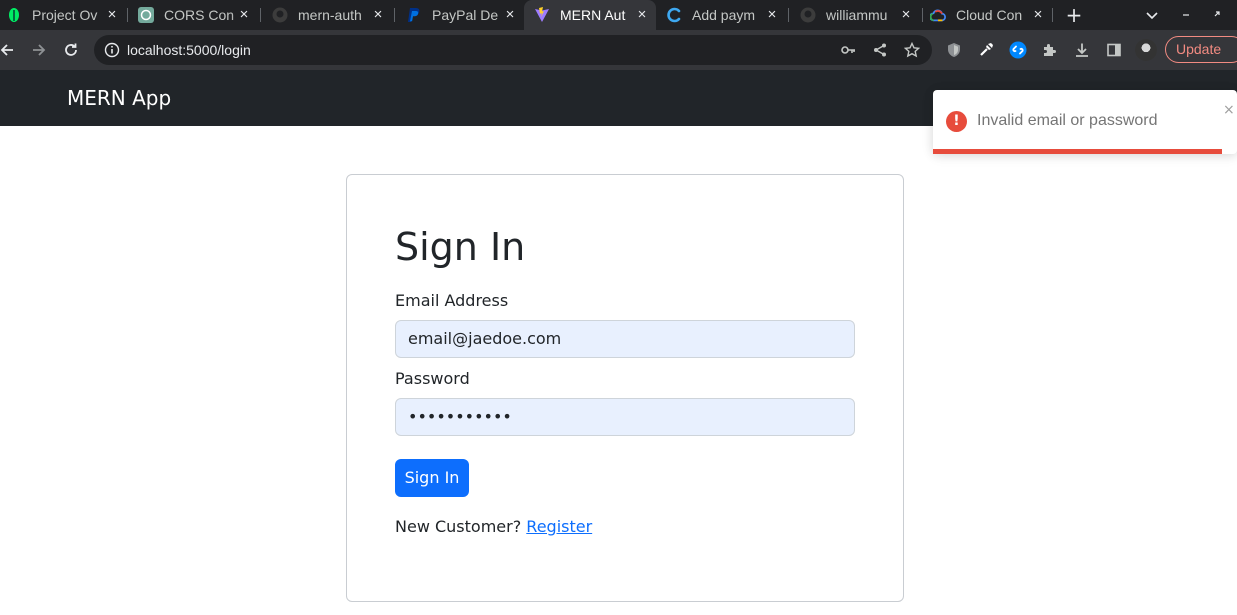 This screenshot has width=1237, height=615. I want to click on address-bar: localhost:5000/login, so click(513, 50).